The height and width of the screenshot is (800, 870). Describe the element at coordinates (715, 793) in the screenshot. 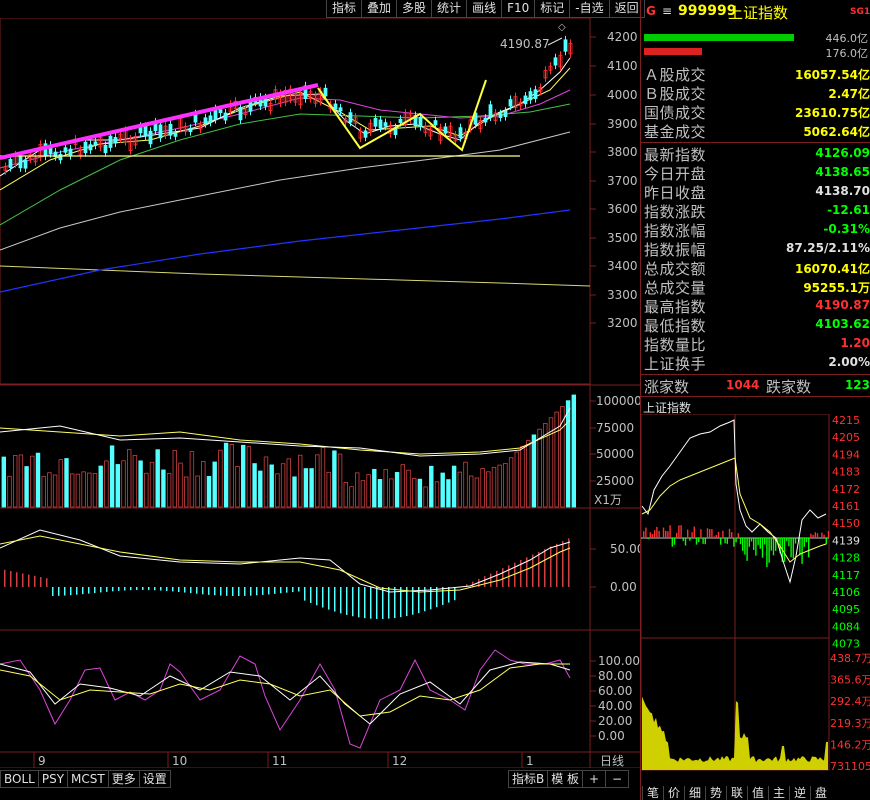

I see `panel-tab: 势` at that location.